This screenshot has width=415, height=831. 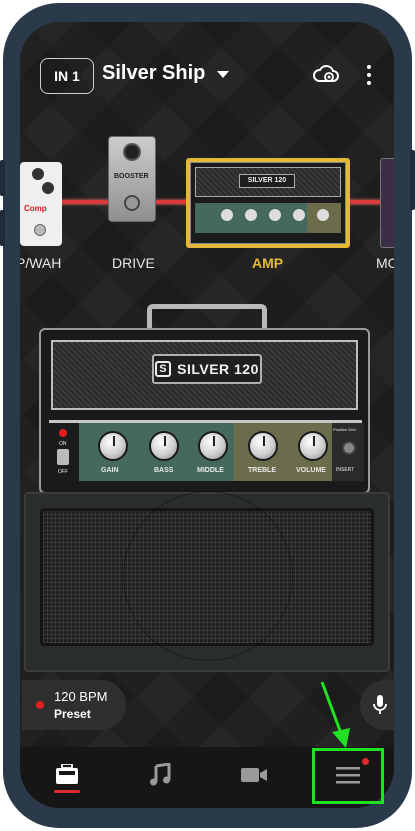 I want to click on insert-jack-icon, so click(x=349, y=448).